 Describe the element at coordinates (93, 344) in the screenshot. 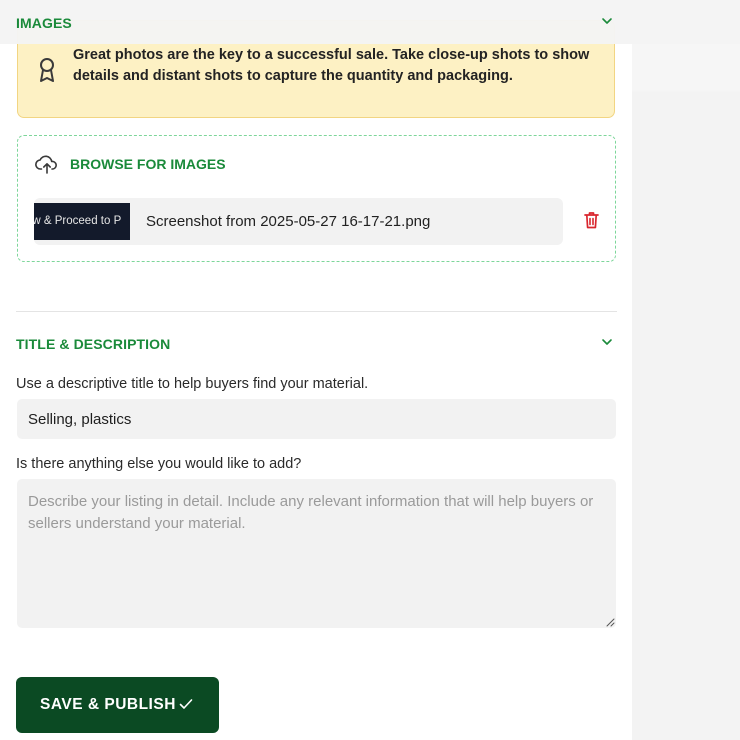

I see `title-section-title: TITLE & DESCRIPTION` at that location.